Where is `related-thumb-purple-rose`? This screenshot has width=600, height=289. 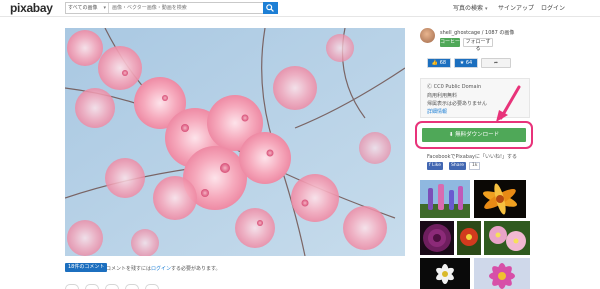 related-thumb-purple-rose is located at coordinates (437, 238).